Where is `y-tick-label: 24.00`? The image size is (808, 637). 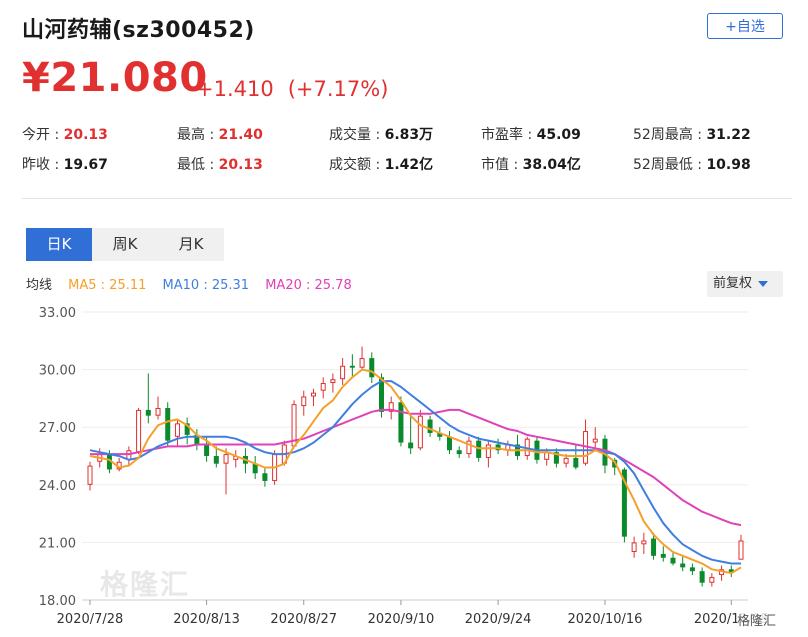 y-tick-label: 24.00 is located at coordinates (57, 486).